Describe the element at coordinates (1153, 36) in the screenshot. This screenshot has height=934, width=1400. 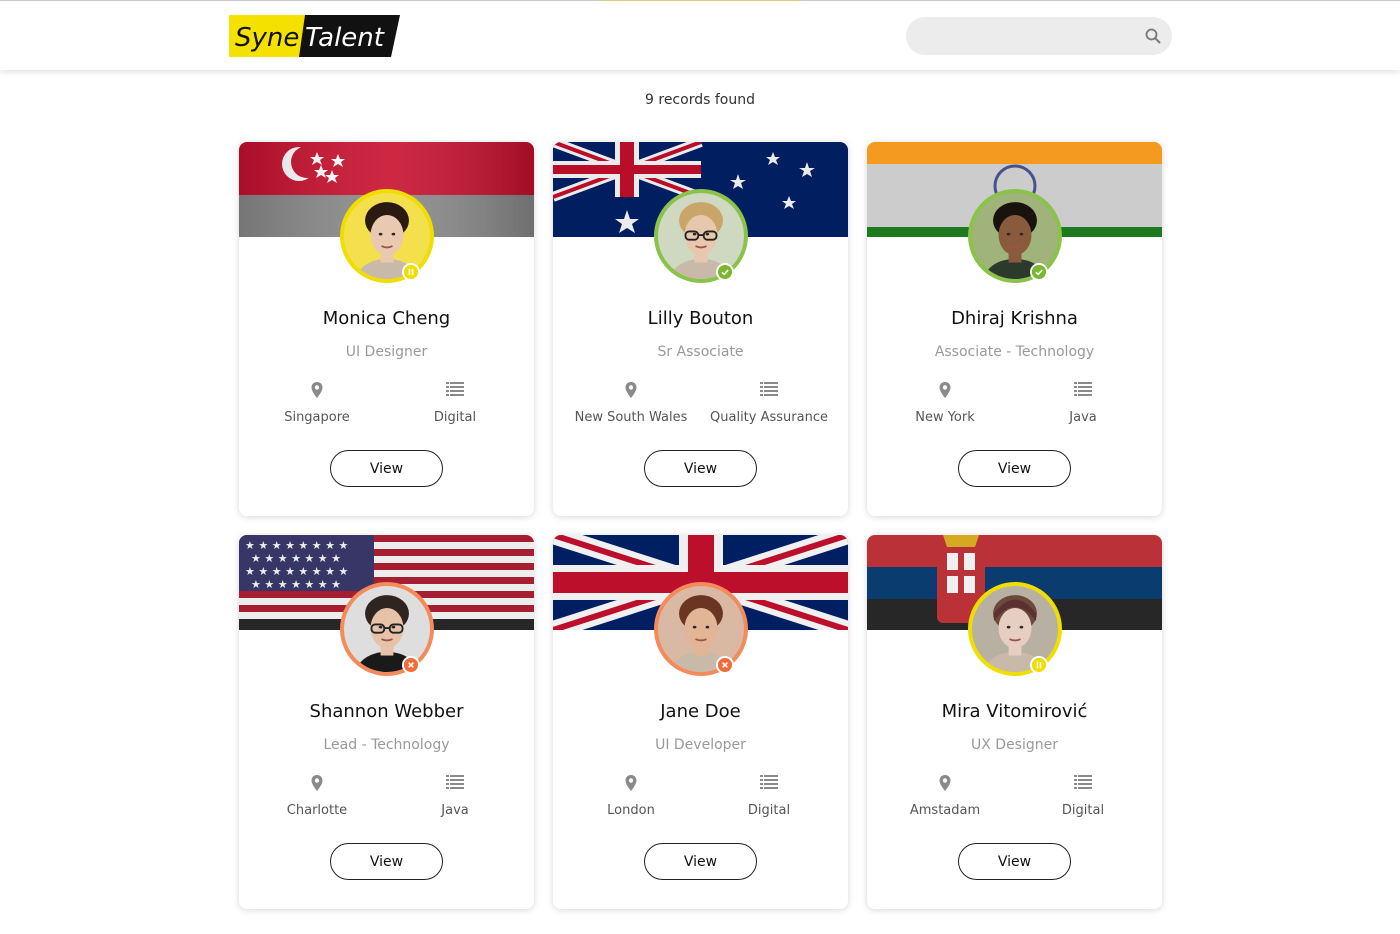
I see `search-icon` at that location.